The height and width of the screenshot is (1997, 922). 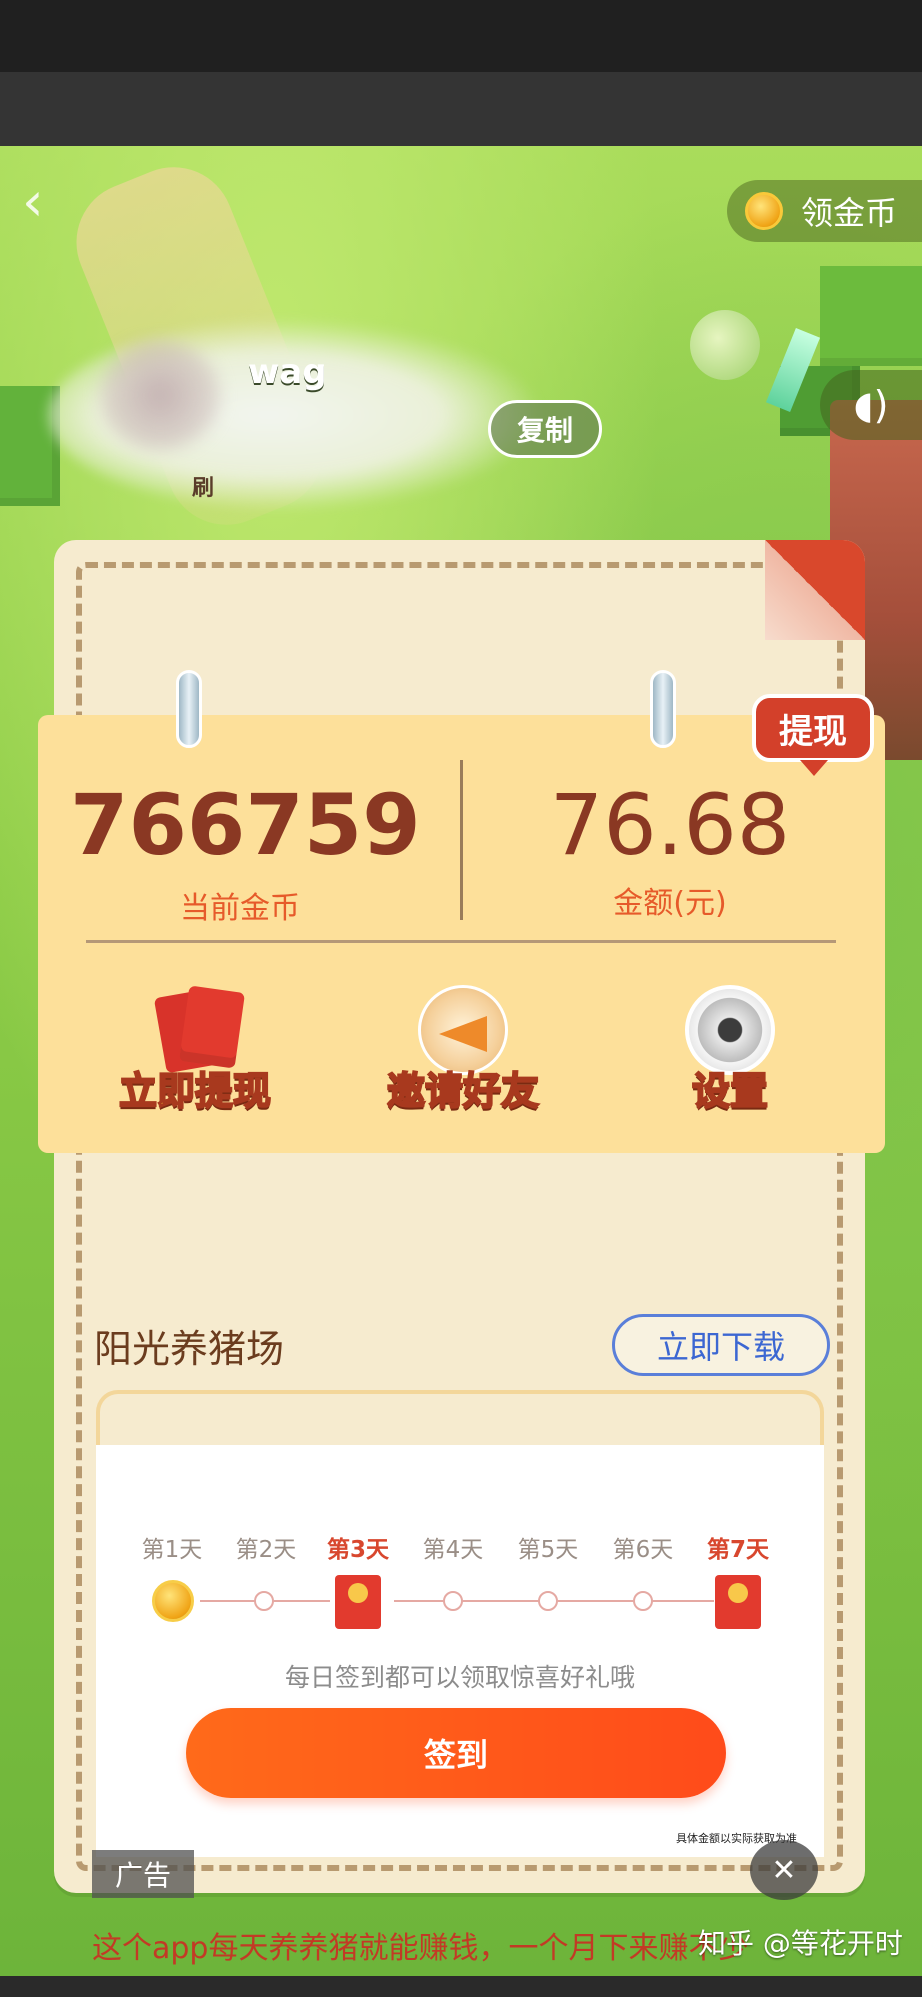 What do you see at coordinates (245, 825) in the screenshot?
I see `coins-value: 766759` at bounding box center [245, 825].